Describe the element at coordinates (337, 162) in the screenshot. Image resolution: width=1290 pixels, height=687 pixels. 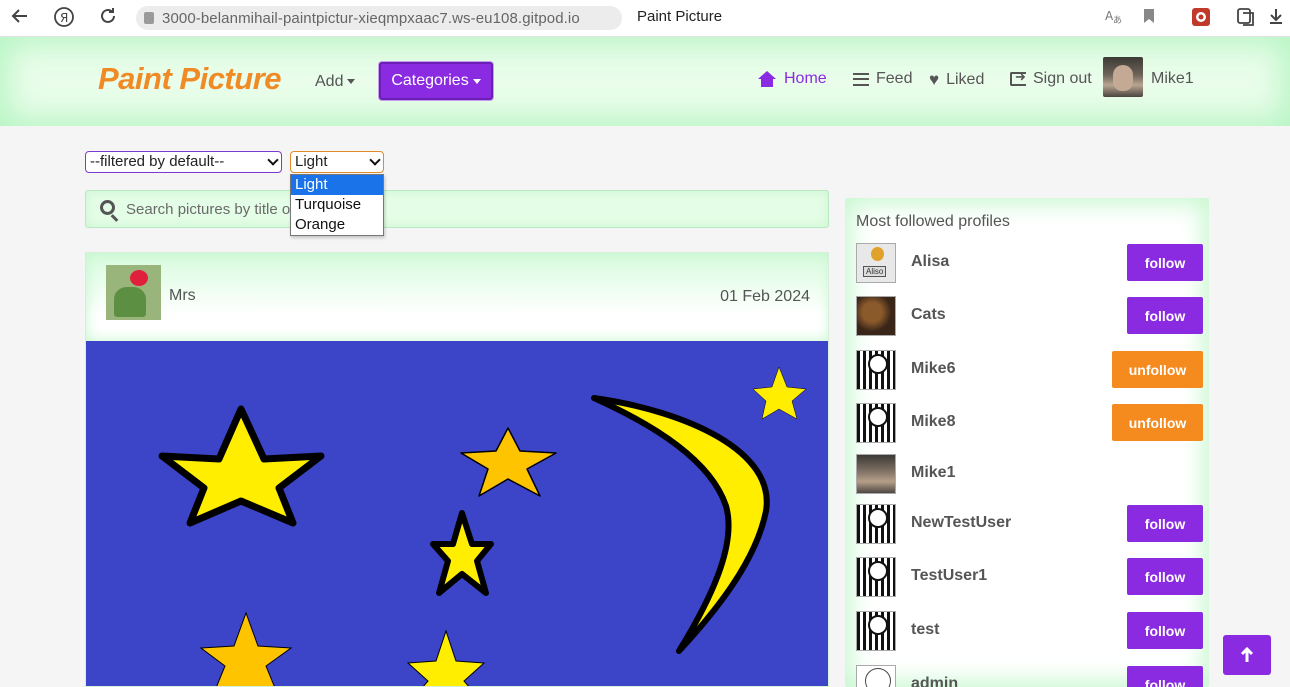
I see `theme-select: Light` at that location.